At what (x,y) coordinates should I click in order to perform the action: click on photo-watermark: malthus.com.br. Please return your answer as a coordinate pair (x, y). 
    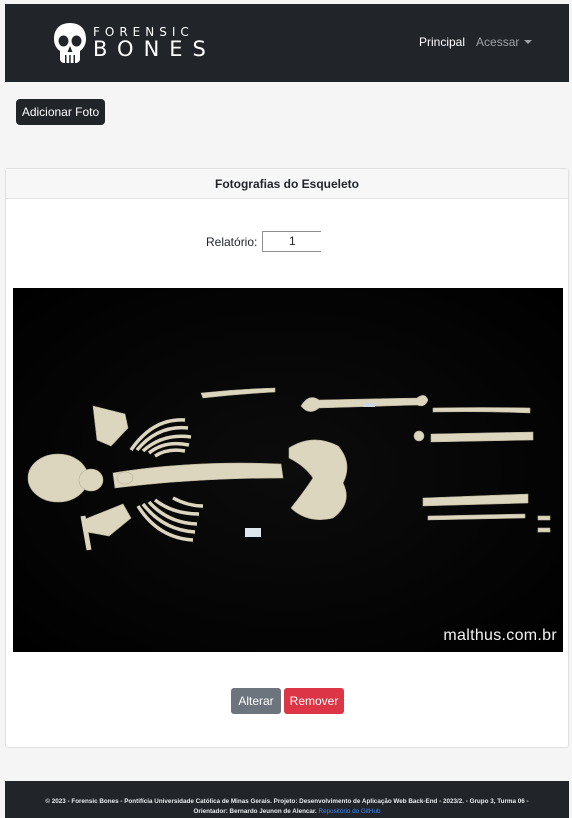
    Looking at the image, I should click on (500, 635).